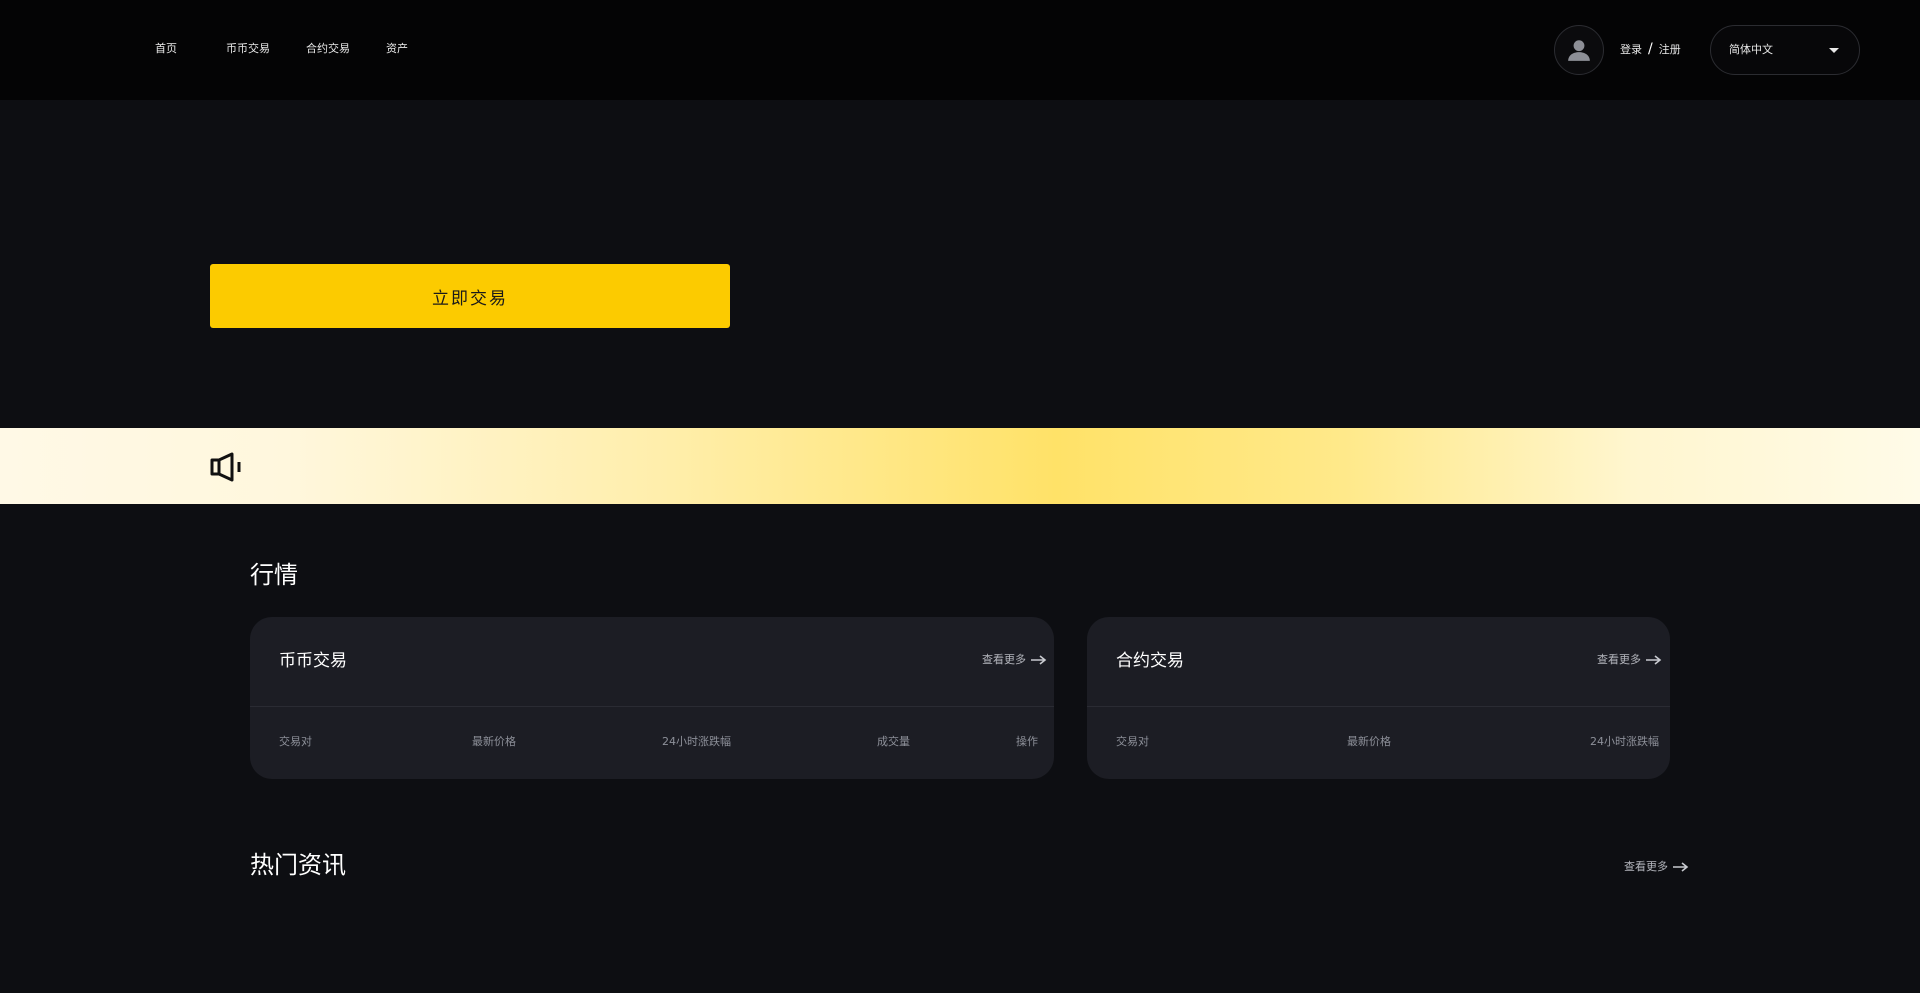 Image resolution: width=1920 pixels, height=993 pixels. I want to click on news-view-more-label: 查看更多, so click(1646, 866).